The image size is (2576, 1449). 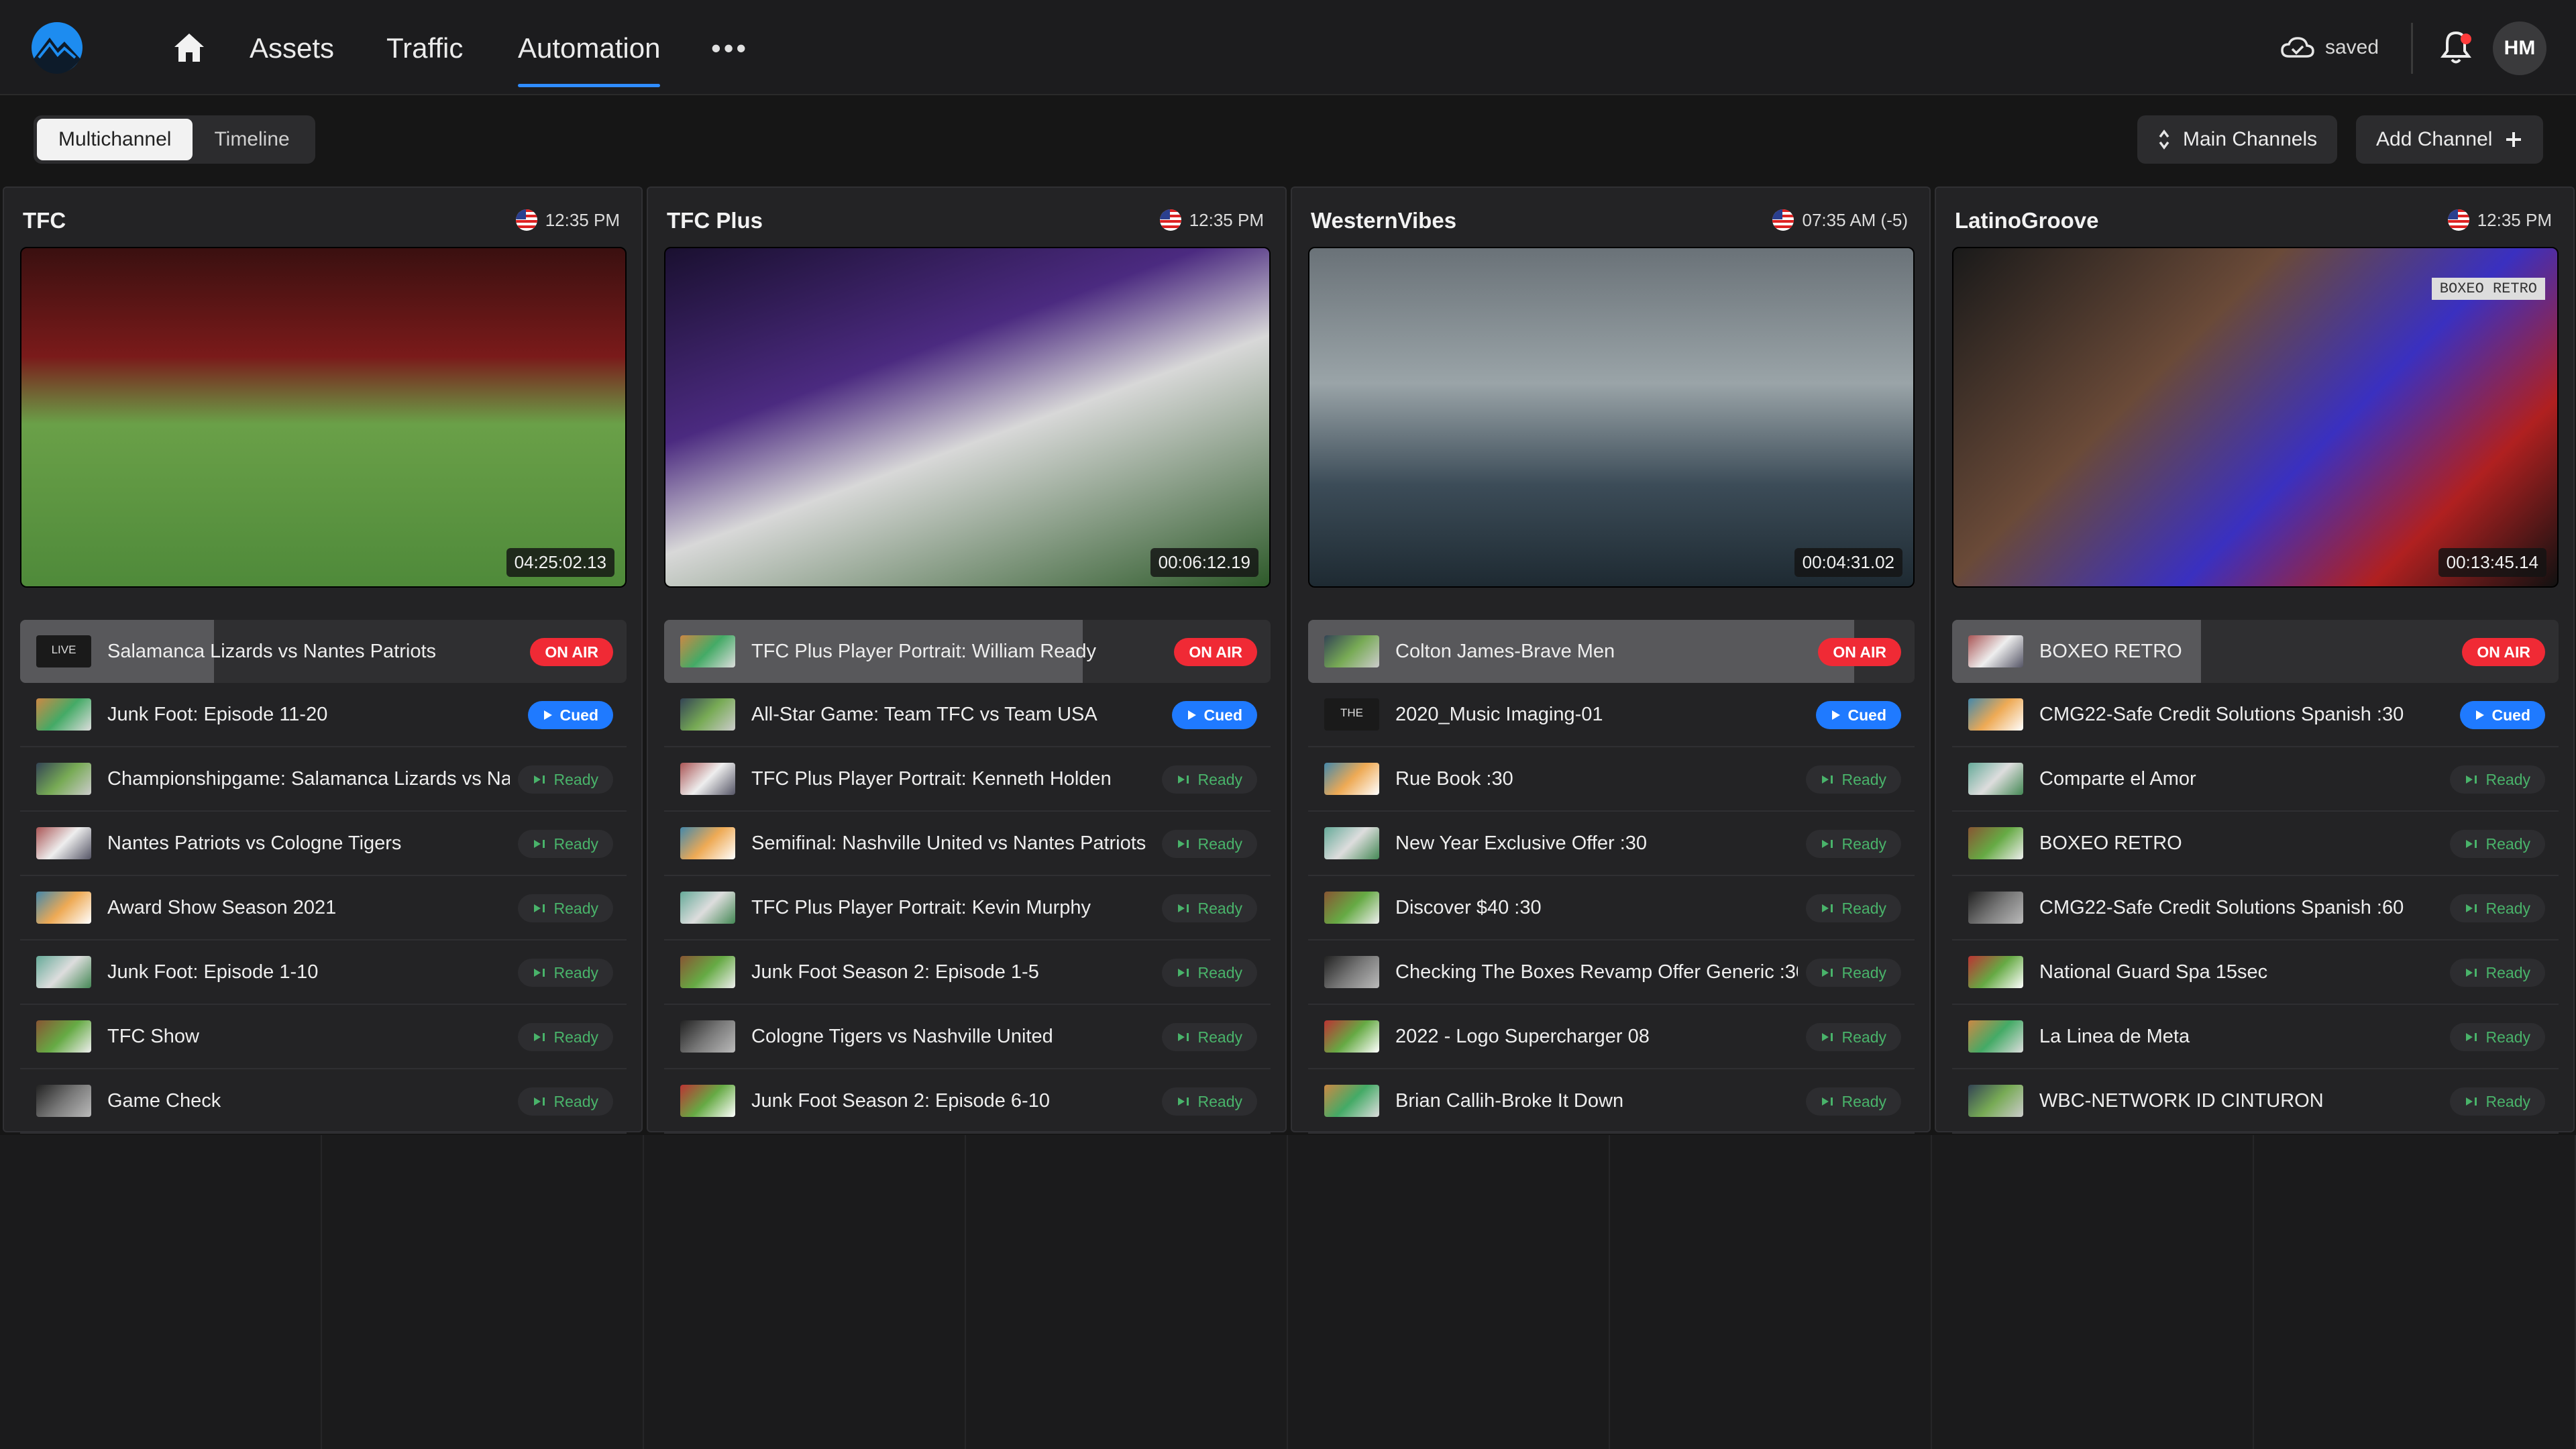 I want to click on channel-preview: BOXEO RETRO 00:13:45.14, so click(x=2255, y=417).